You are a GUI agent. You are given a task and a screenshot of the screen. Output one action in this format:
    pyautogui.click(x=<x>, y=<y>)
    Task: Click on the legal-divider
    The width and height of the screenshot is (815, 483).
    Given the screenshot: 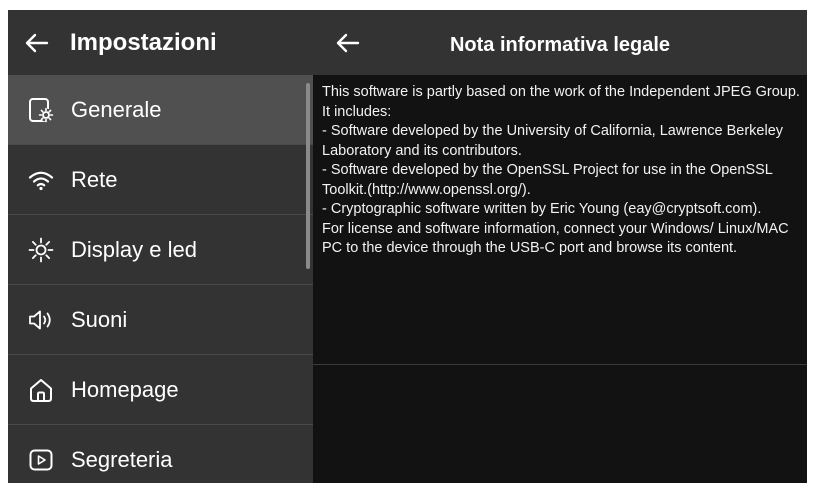 What is the action you would take?
    pyautogui.click(x=560, y=364)
    